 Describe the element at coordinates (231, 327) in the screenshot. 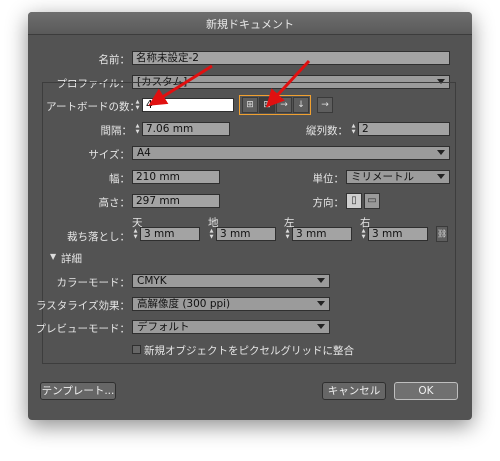

I see `preview-mode-dropdown: デフォルト` at that location.